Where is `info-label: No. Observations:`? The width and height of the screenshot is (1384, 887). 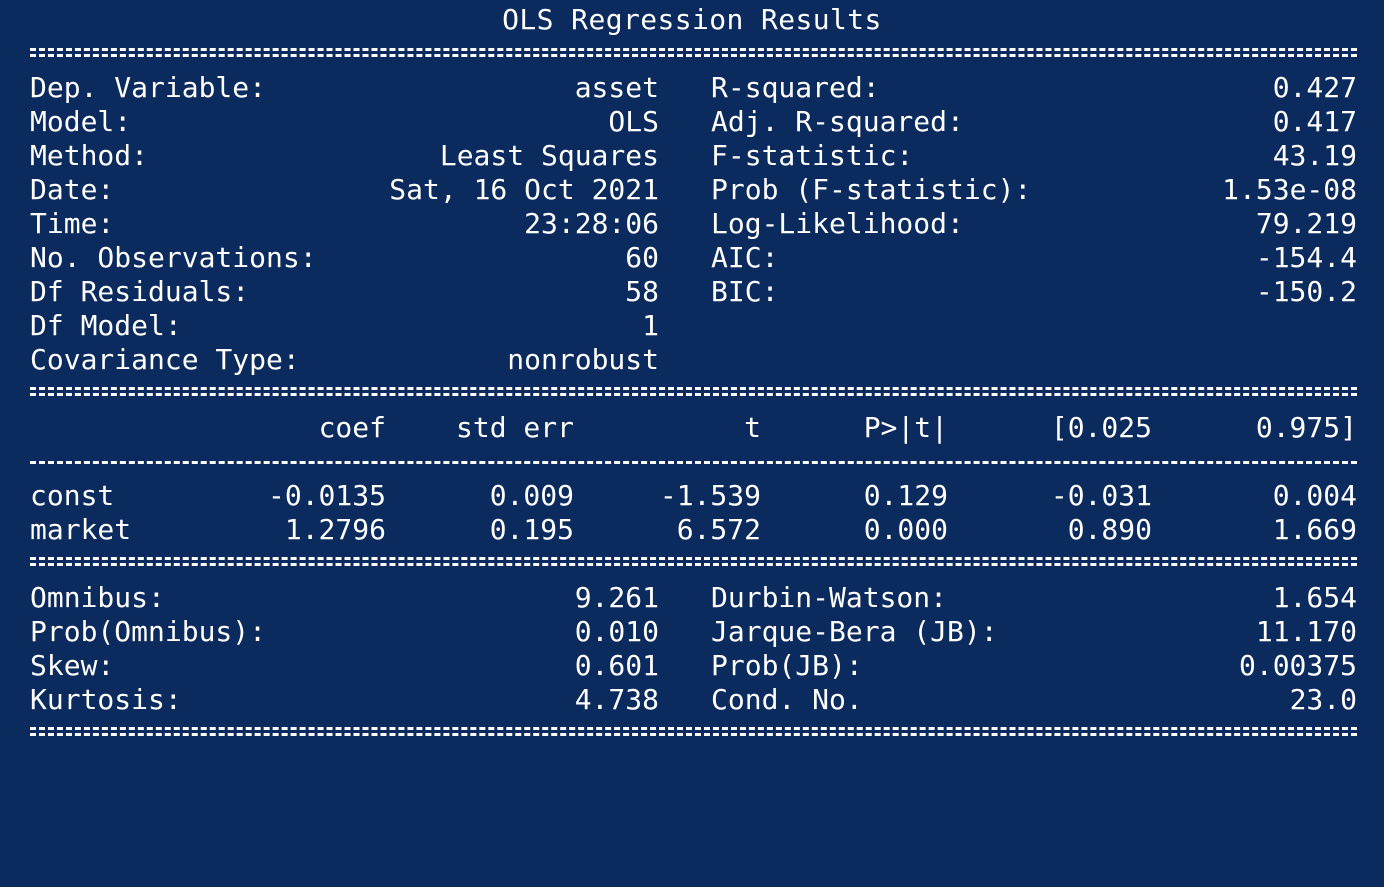
info-label: No. Observations: is located at coordinates (173, 257).